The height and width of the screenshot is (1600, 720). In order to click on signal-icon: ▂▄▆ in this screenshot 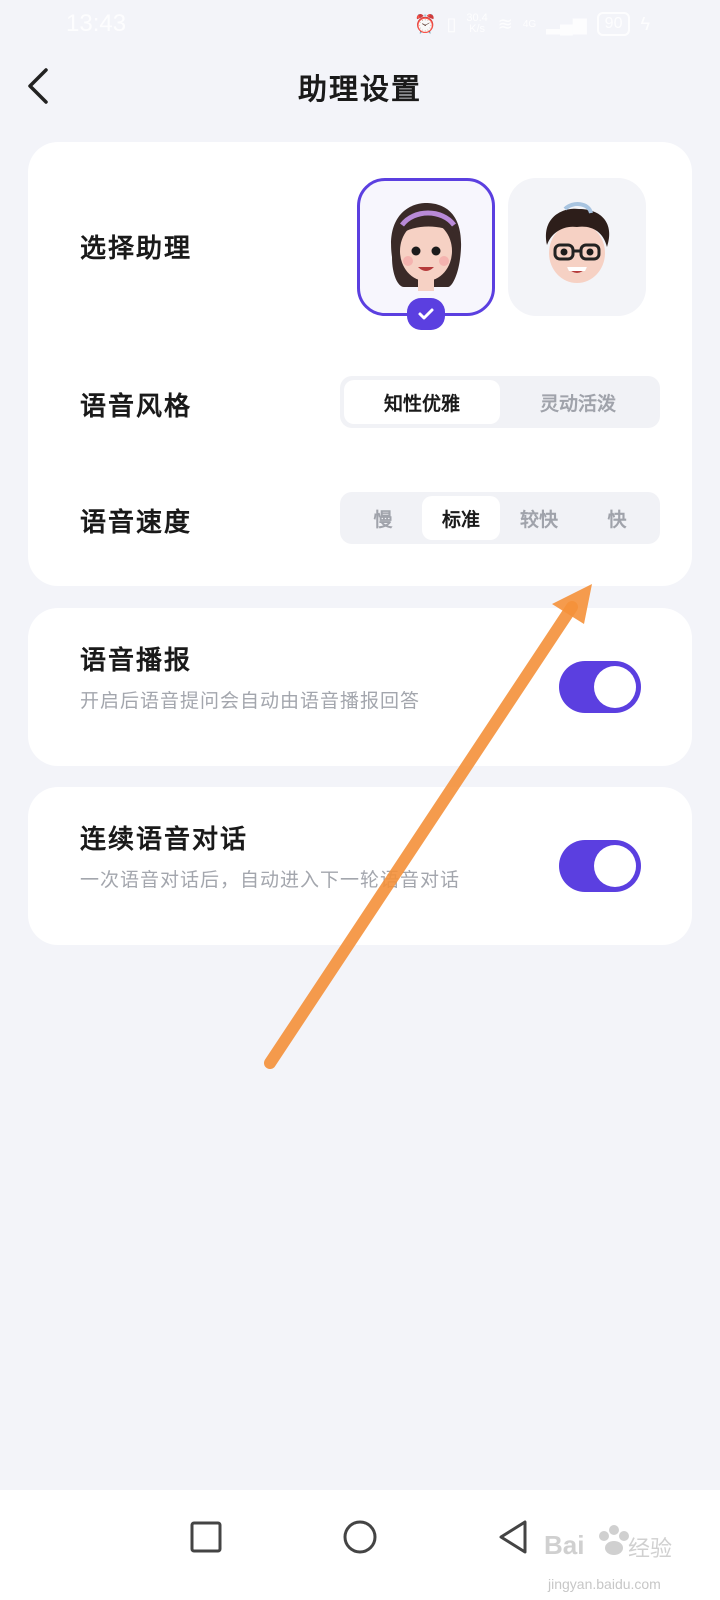, I will do `click(566, 23)`.